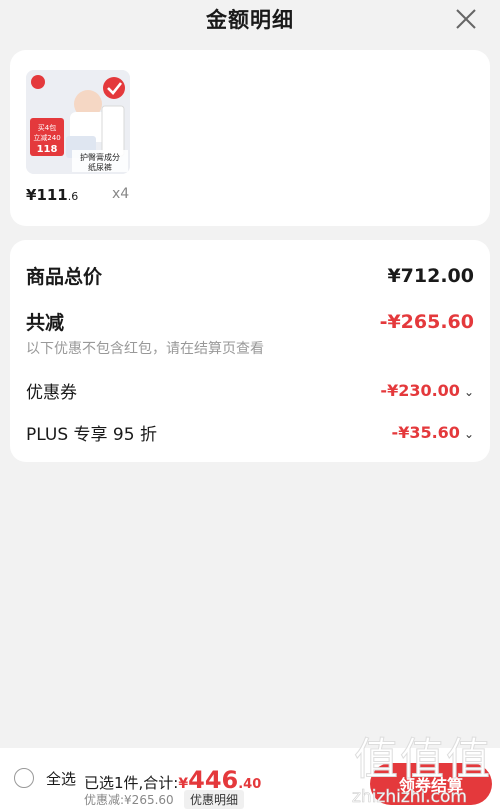  What do you see at coordinates (52, 195) in the screenshot?
I see `product-price: ¥111.6` at bounding box center [52, 195].